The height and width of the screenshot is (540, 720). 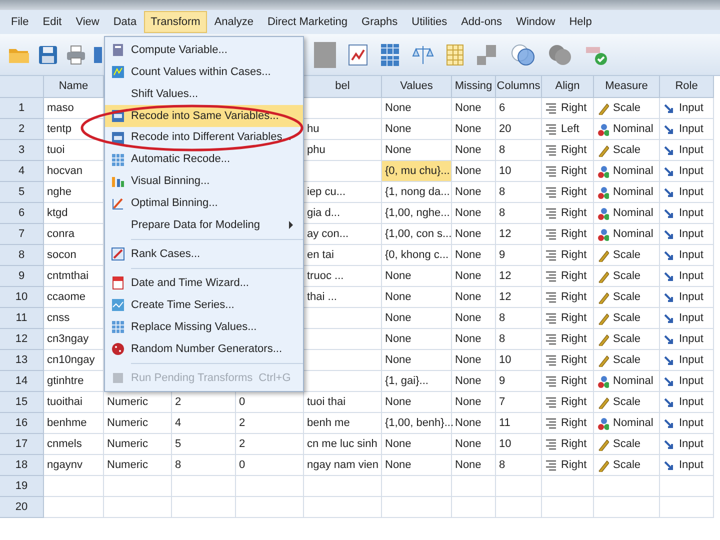 I want to click on scales-icon, so click(x=423, y=55).